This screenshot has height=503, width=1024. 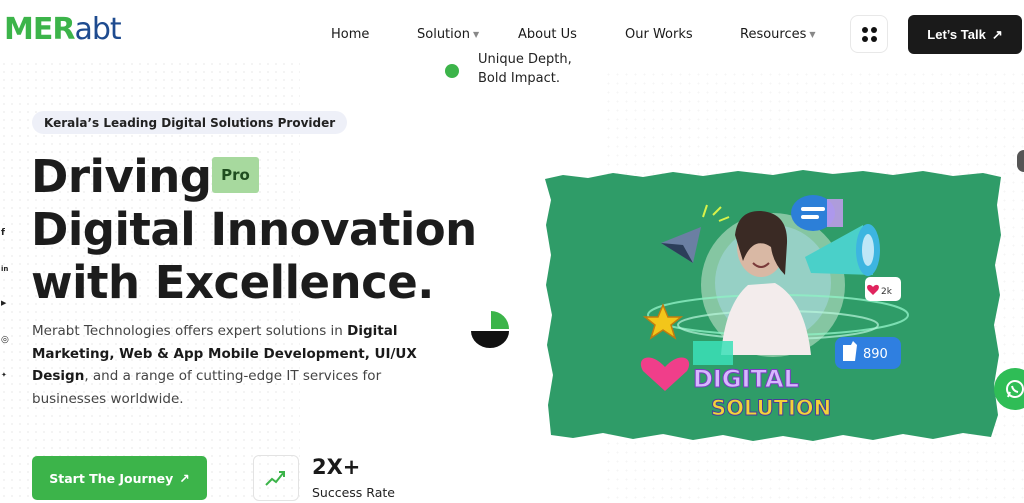 I want to click on nav-solution-label: Solution, so click(x=443, y=34).